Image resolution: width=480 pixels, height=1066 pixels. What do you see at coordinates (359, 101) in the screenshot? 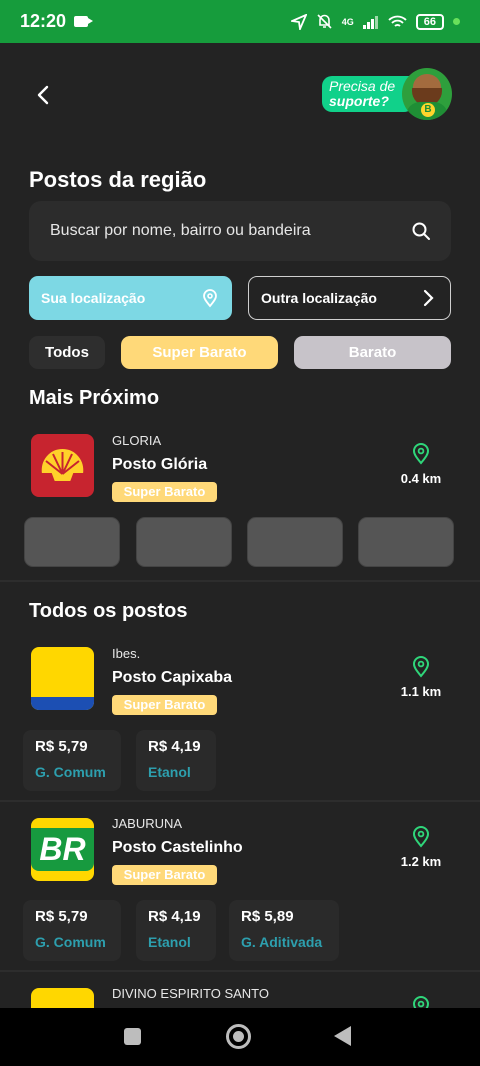
I see `support-label-line2: suporte?` at bounding box center [359, 101].